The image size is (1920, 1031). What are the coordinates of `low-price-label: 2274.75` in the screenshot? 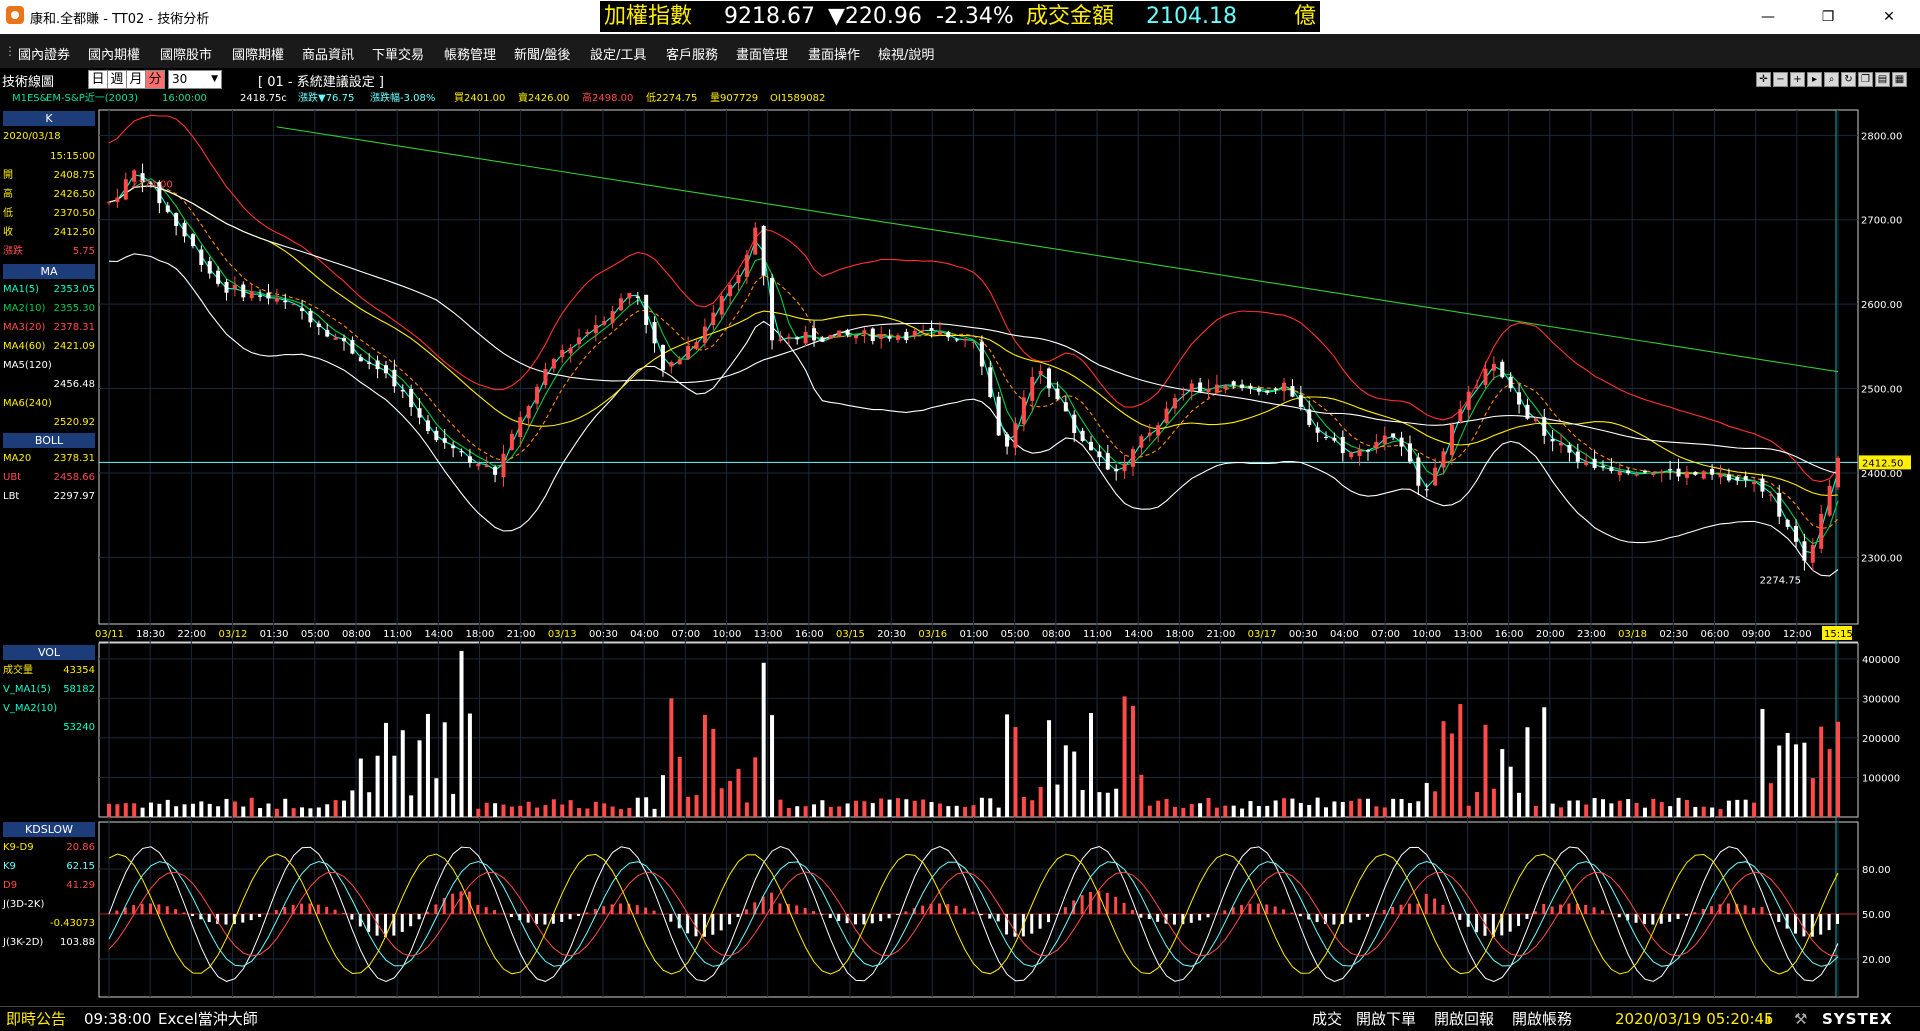 It's located at (1780, 580).